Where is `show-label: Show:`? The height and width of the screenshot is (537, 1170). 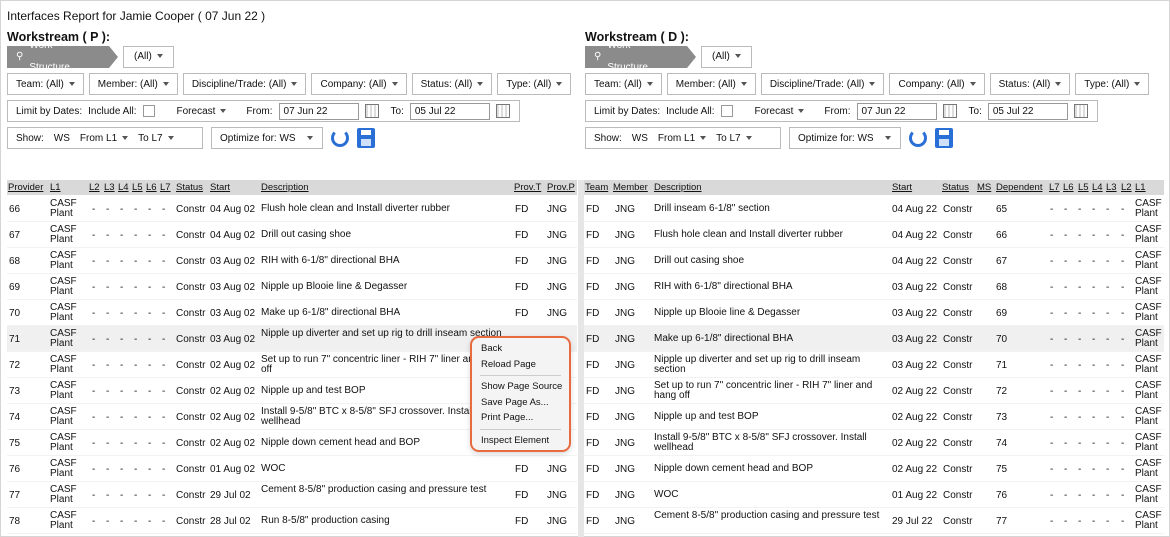
show-label: Show: is located at coordinates (30, 138).